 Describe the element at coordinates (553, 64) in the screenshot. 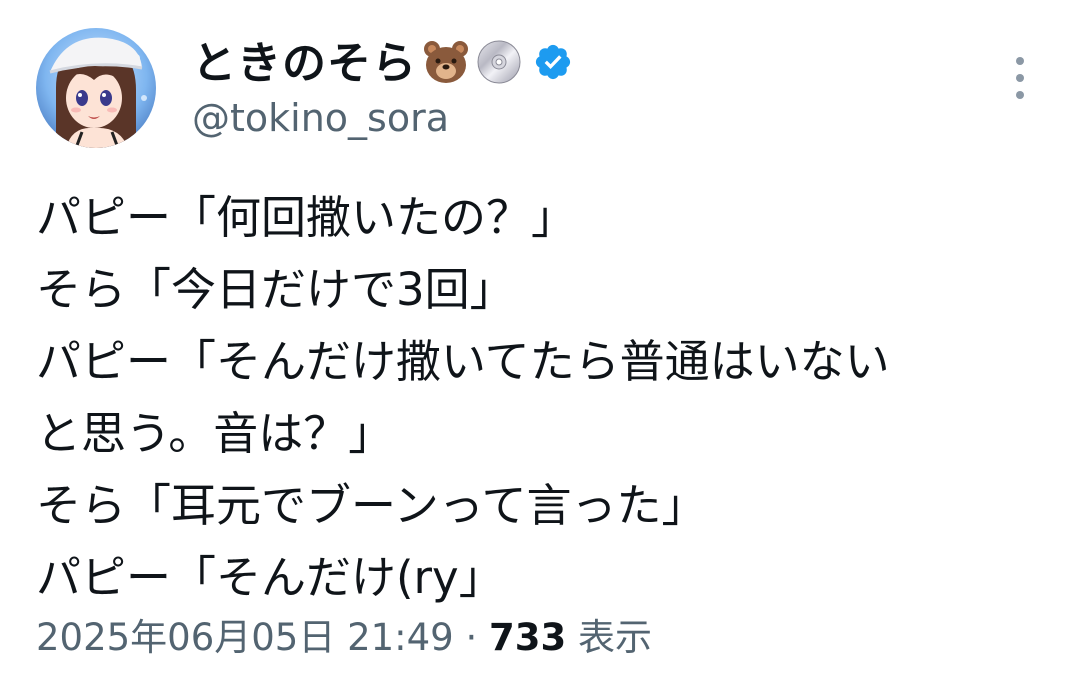

I see `verified-badge-icon` at that location.